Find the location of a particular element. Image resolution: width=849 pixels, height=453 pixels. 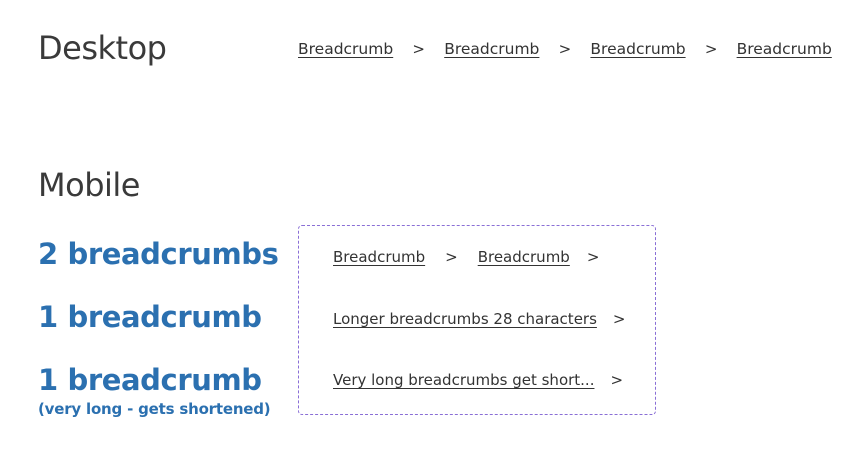

mobile-breadcrumb-row-two: Breadcrumb > Breadcrumb > is located at coordinates (466, 257).